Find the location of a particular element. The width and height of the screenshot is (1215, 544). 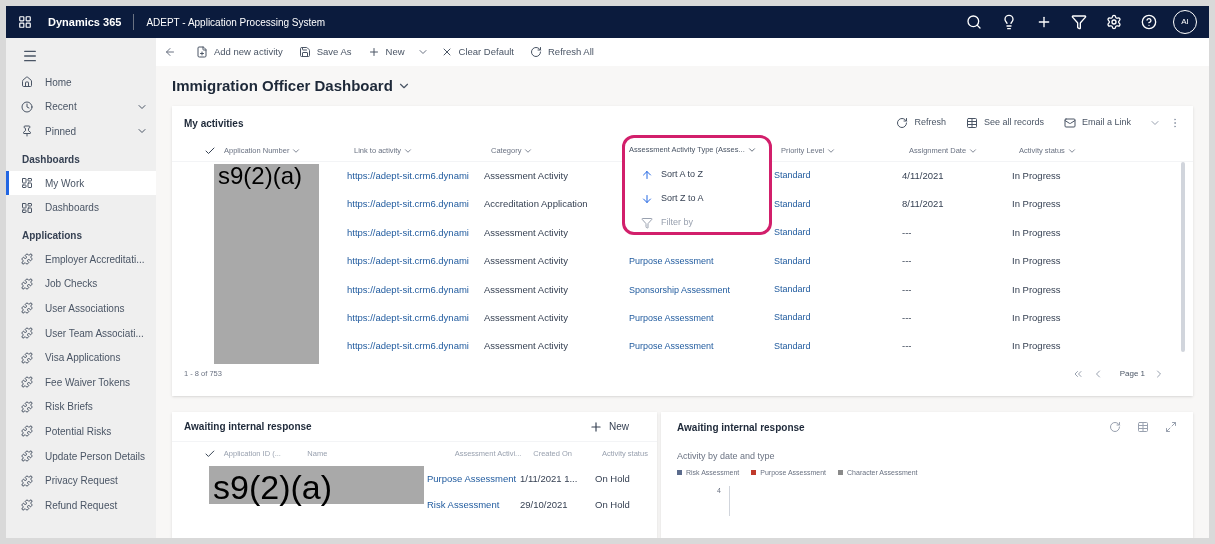

table-cell-text: On Hold is located at coordinates (612, 504).